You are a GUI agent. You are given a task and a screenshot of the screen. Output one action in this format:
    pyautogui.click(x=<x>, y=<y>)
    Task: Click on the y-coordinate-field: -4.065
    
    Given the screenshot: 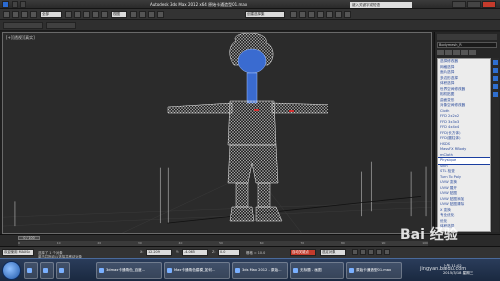 What is the action you would take?
    pyautogui.click(x=195, y=252)
    